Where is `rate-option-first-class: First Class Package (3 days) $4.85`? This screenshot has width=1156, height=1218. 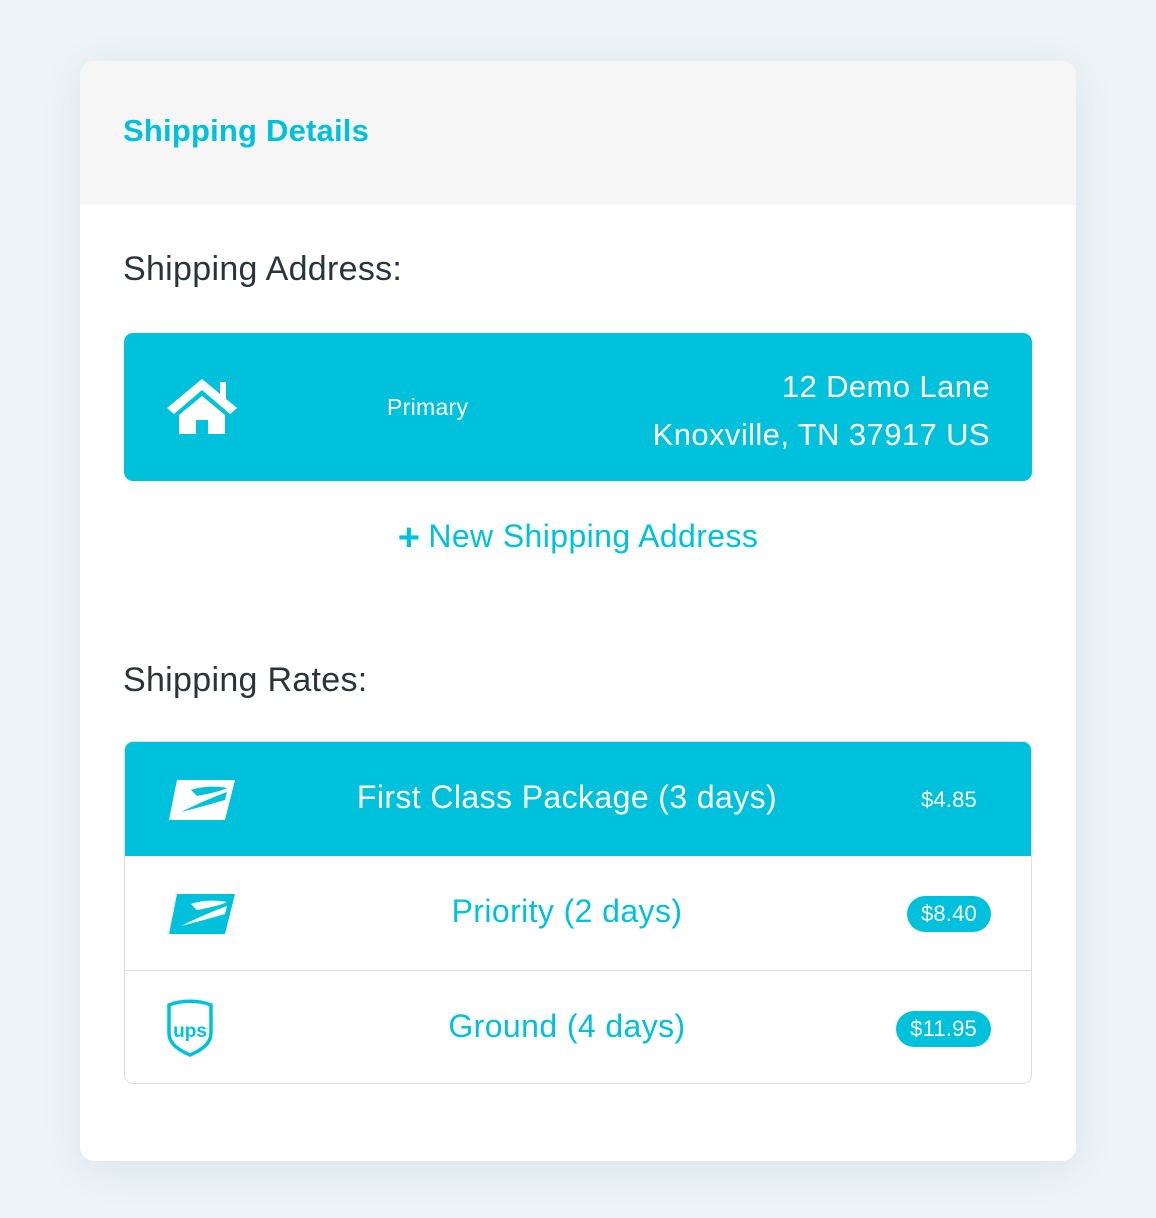
rate-option-first-class: First Class Package (3 days) $4.85 is located at coordinates (578, 799).